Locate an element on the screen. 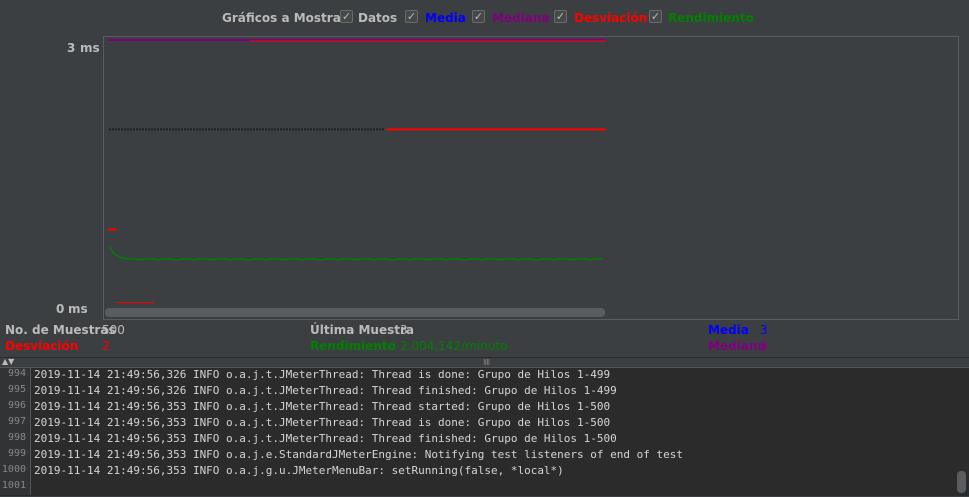 This screenshot has height=497, width=969. log-scroll-thumb is located at coordinates (961, 482).